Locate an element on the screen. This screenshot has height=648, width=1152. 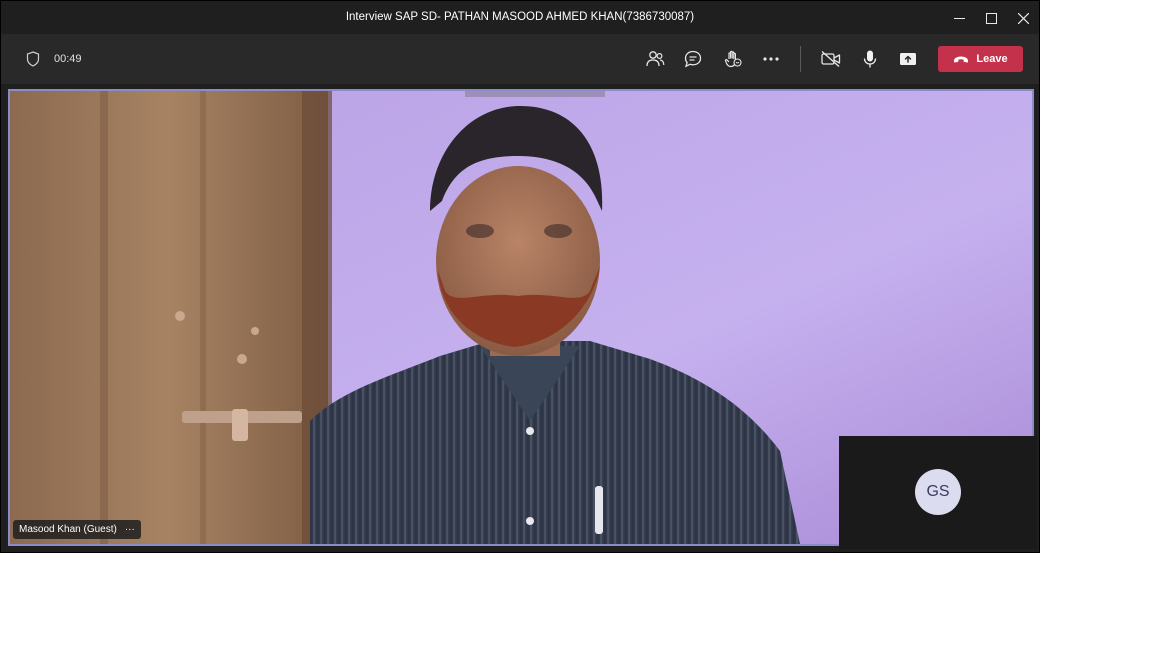
self-avatar: GS is located at coordinates (938, 492).